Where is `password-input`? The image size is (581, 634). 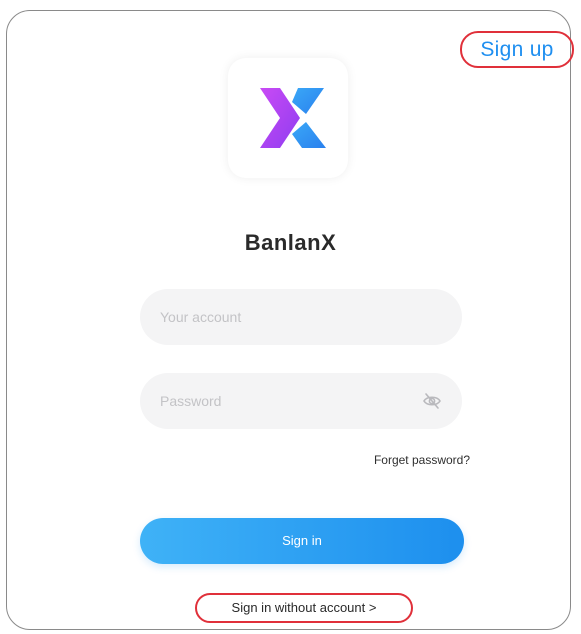 password-input is located at coordinates (285, 401).